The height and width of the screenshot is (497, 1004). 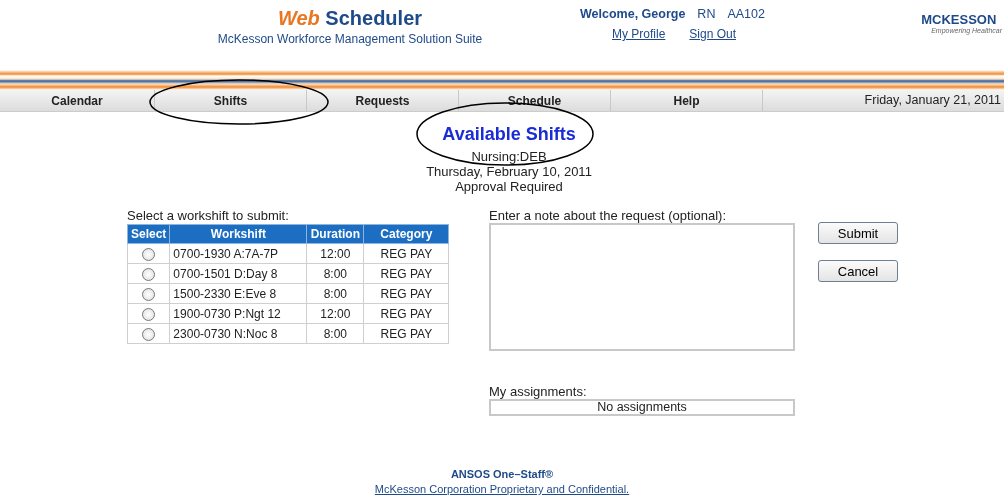 I want to click on column-header: Duration, so click(x=335, y=234).